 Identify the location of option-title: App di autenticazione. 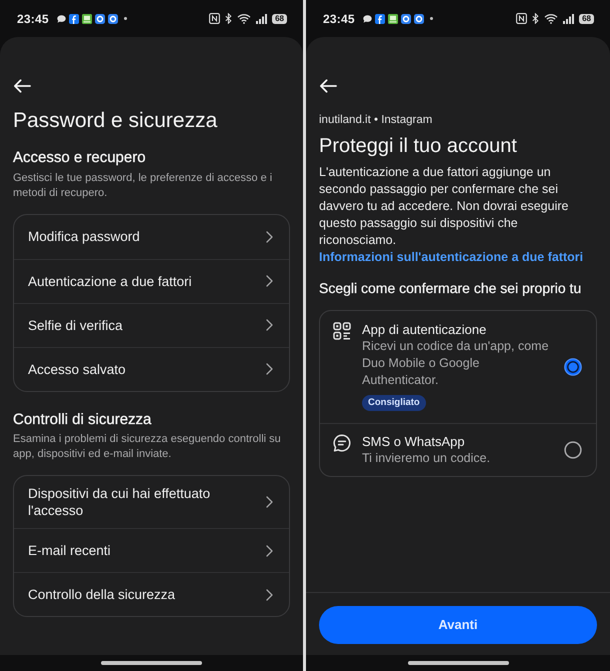
(425, 329).